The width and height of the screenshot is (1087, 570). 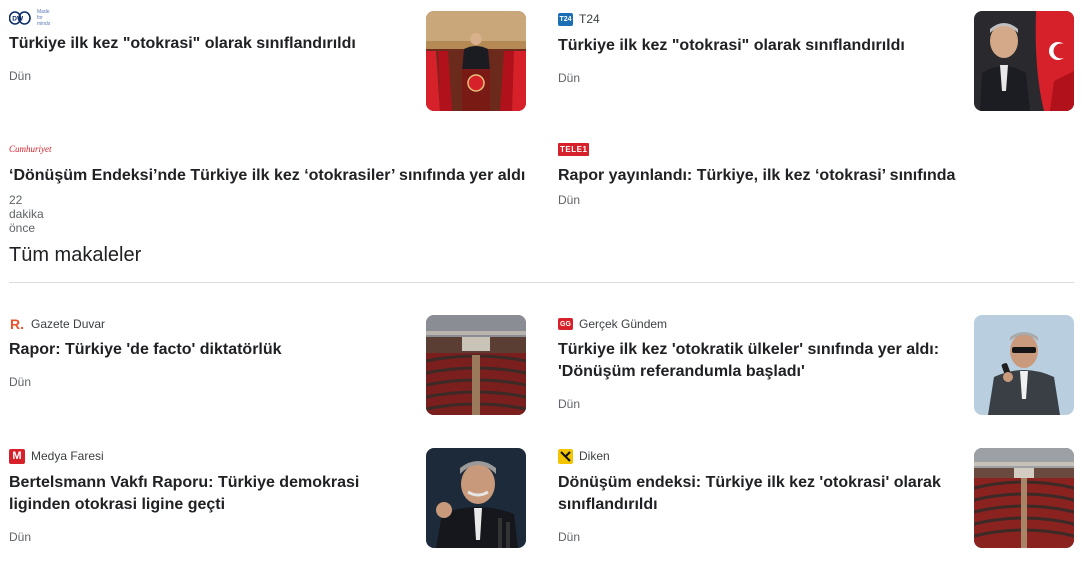 I want to click on tele1-logo-icon: TELE1, so click(x=574, y=149).